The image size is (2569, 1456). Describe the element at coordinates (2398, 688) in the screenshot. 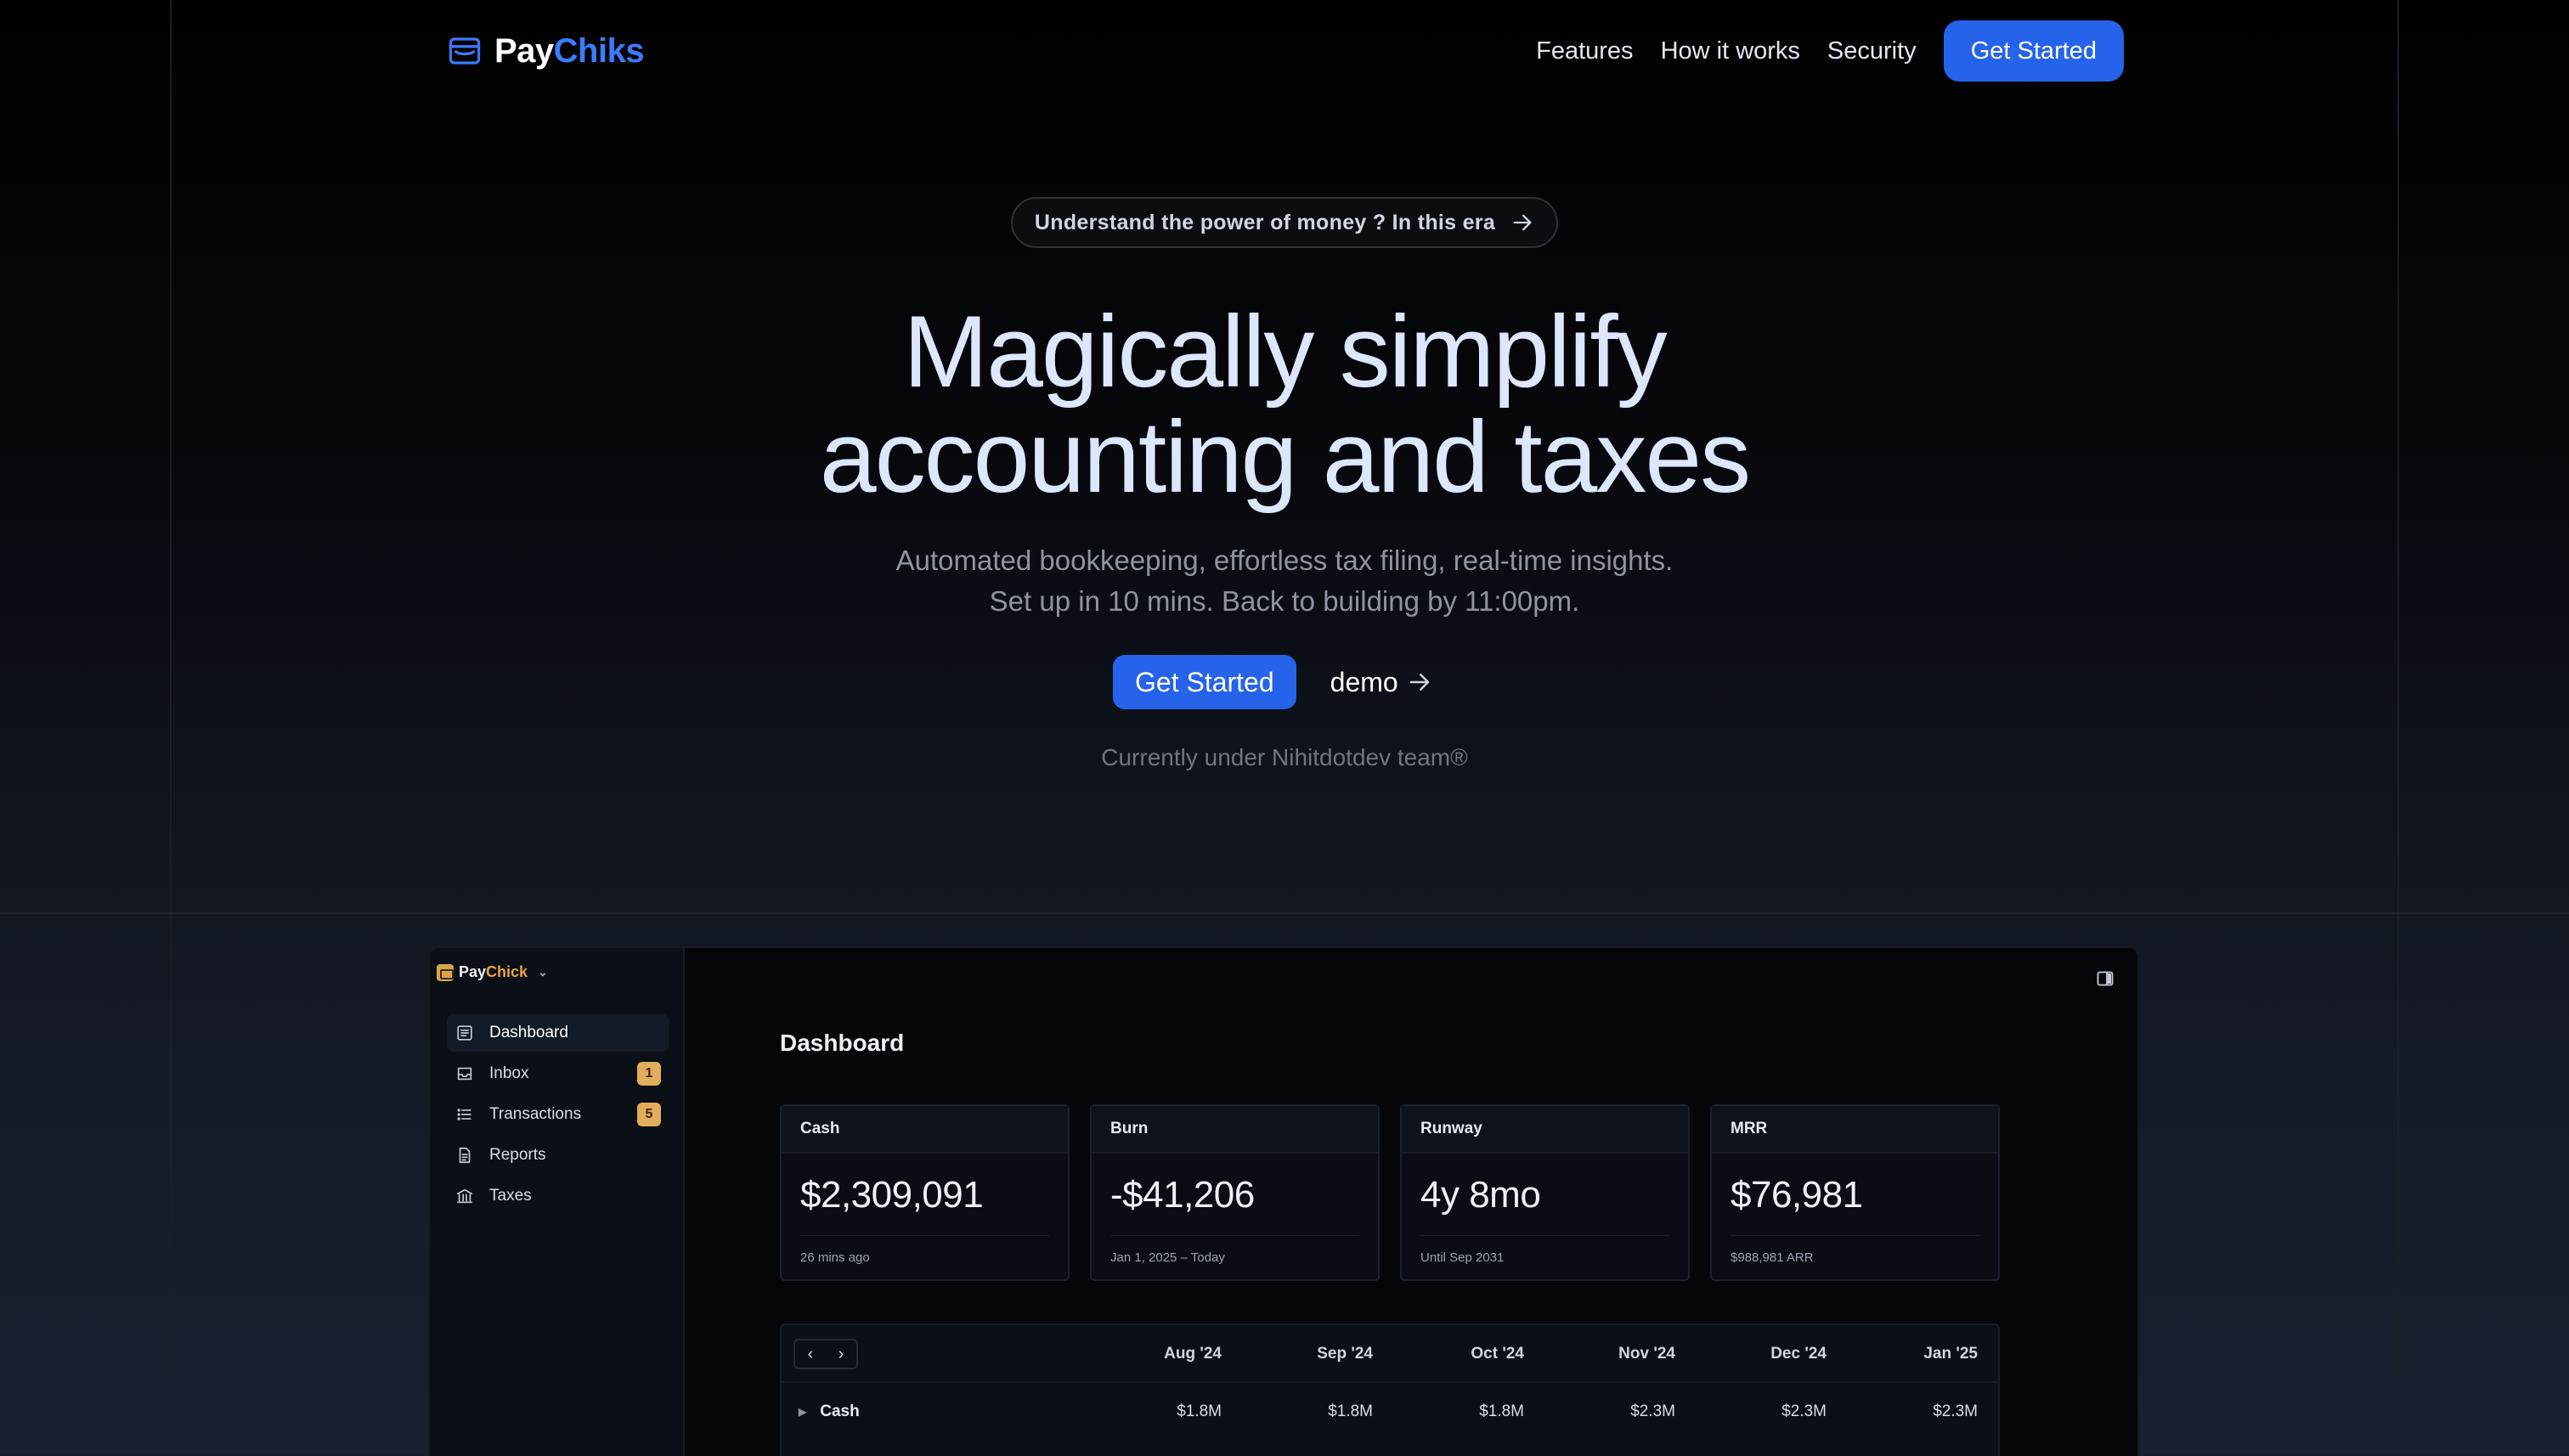

I see `right-guide-line` at that location.